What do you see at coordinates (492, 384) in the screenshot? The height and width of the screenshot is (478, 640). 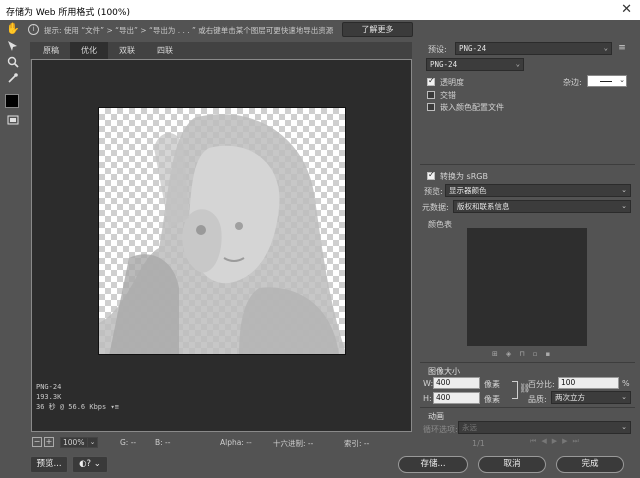 I see `width-unit: 像素` at bounding box center [492, 384].